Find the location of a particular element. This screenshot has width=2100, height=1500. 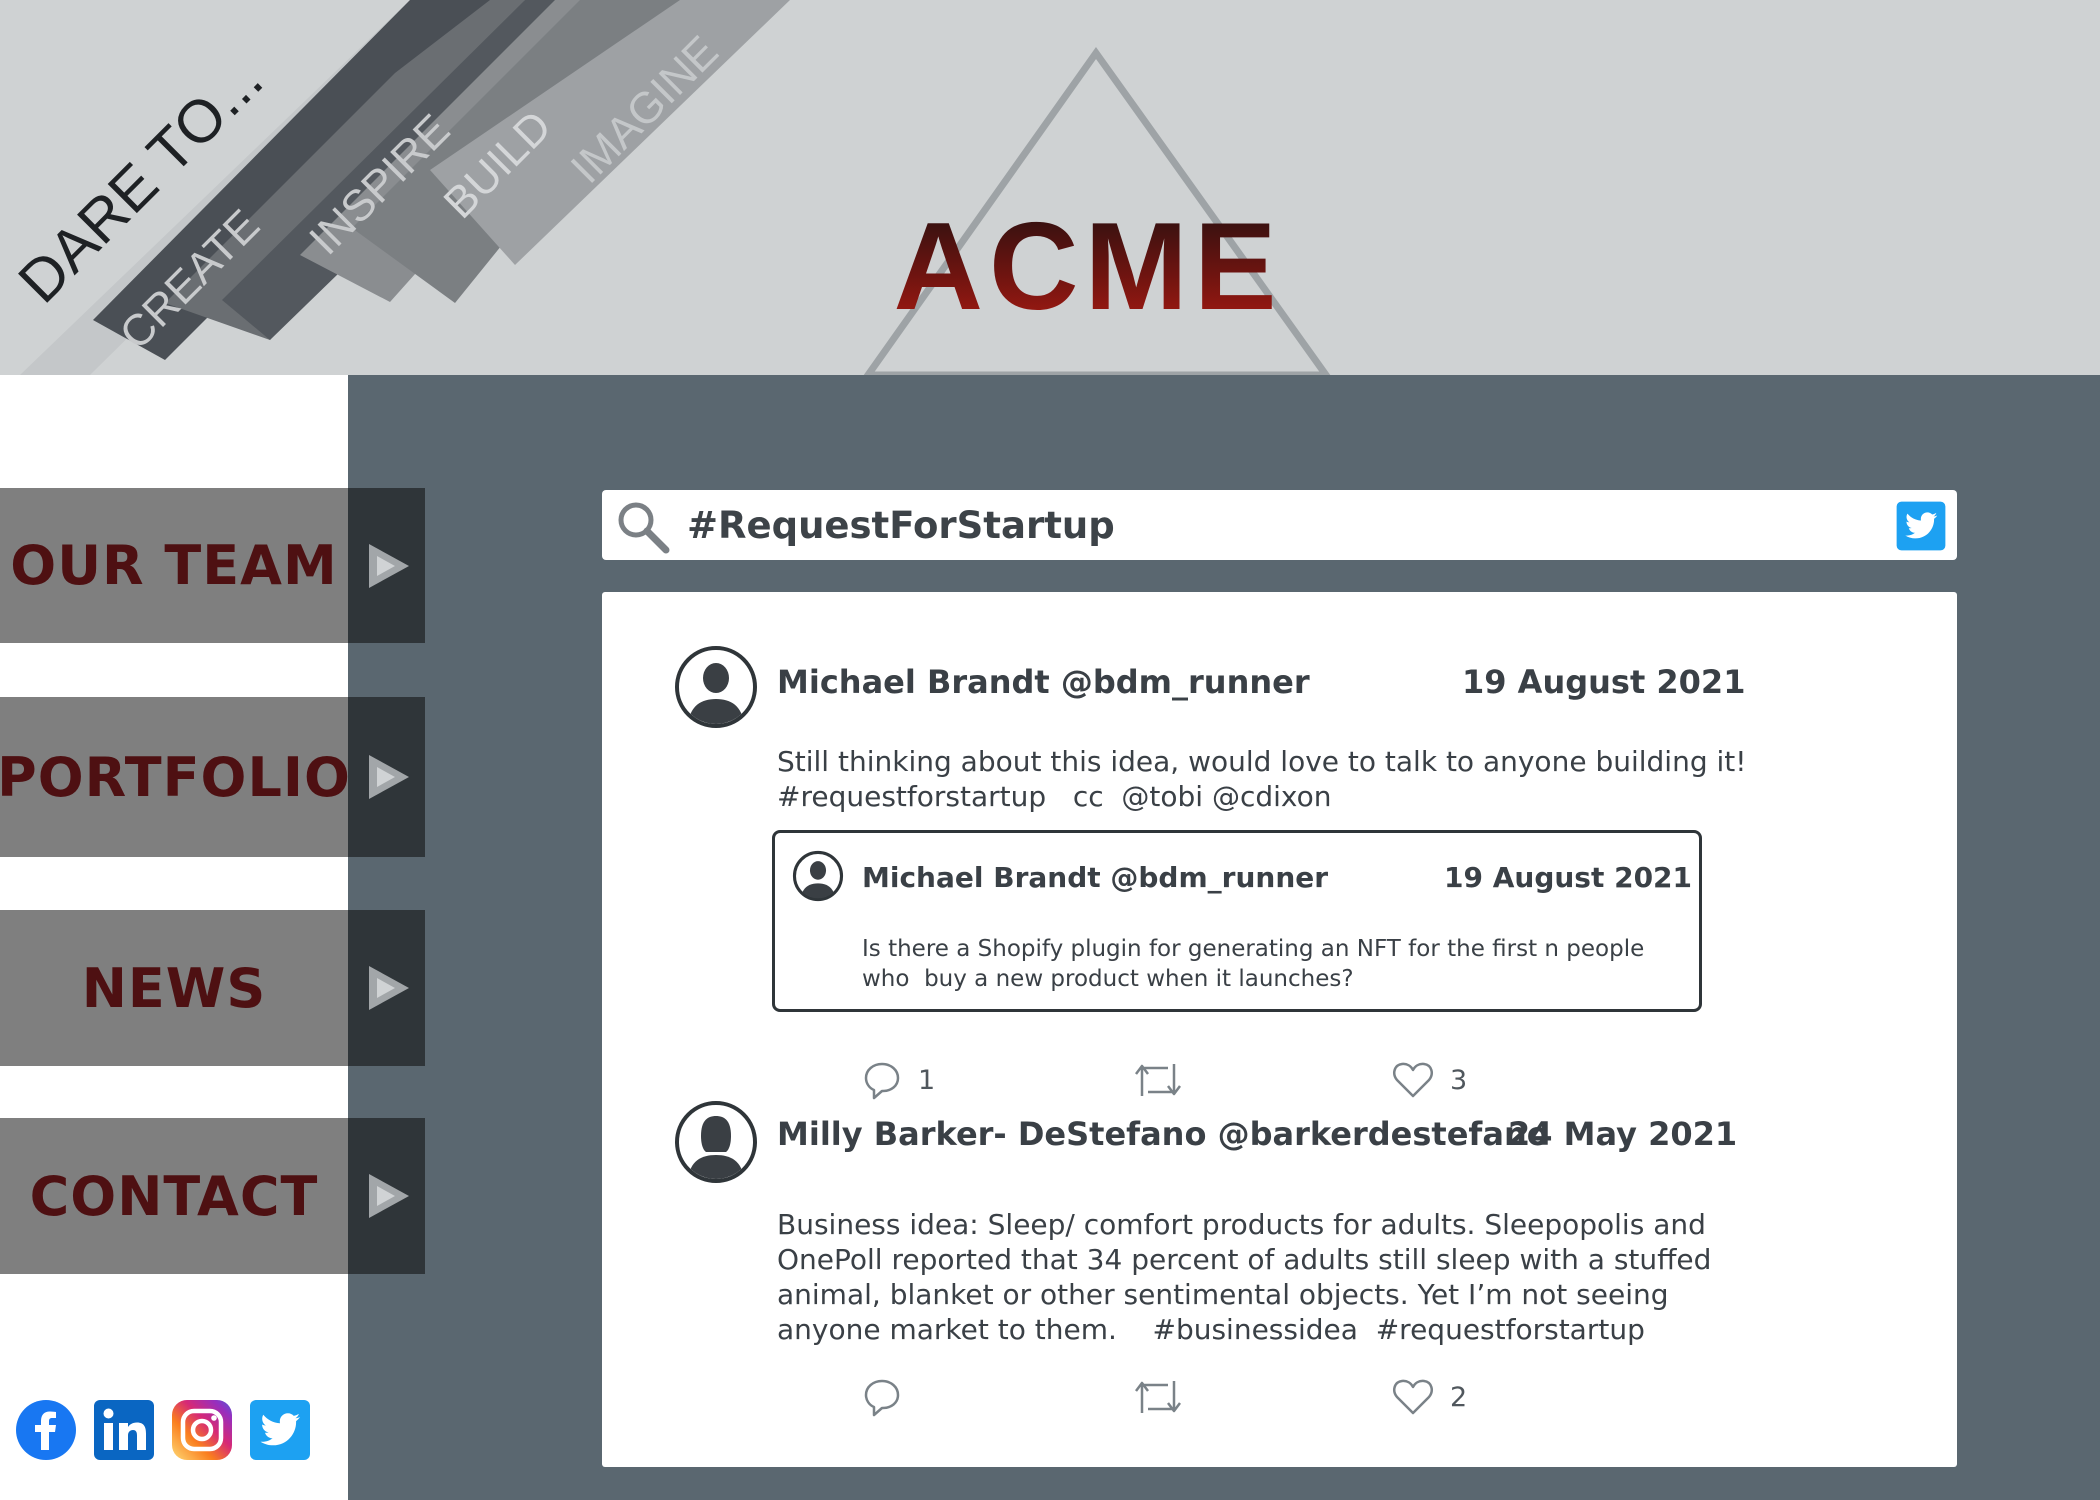

like-count: 3 is located at coordinates (1459, 1080).